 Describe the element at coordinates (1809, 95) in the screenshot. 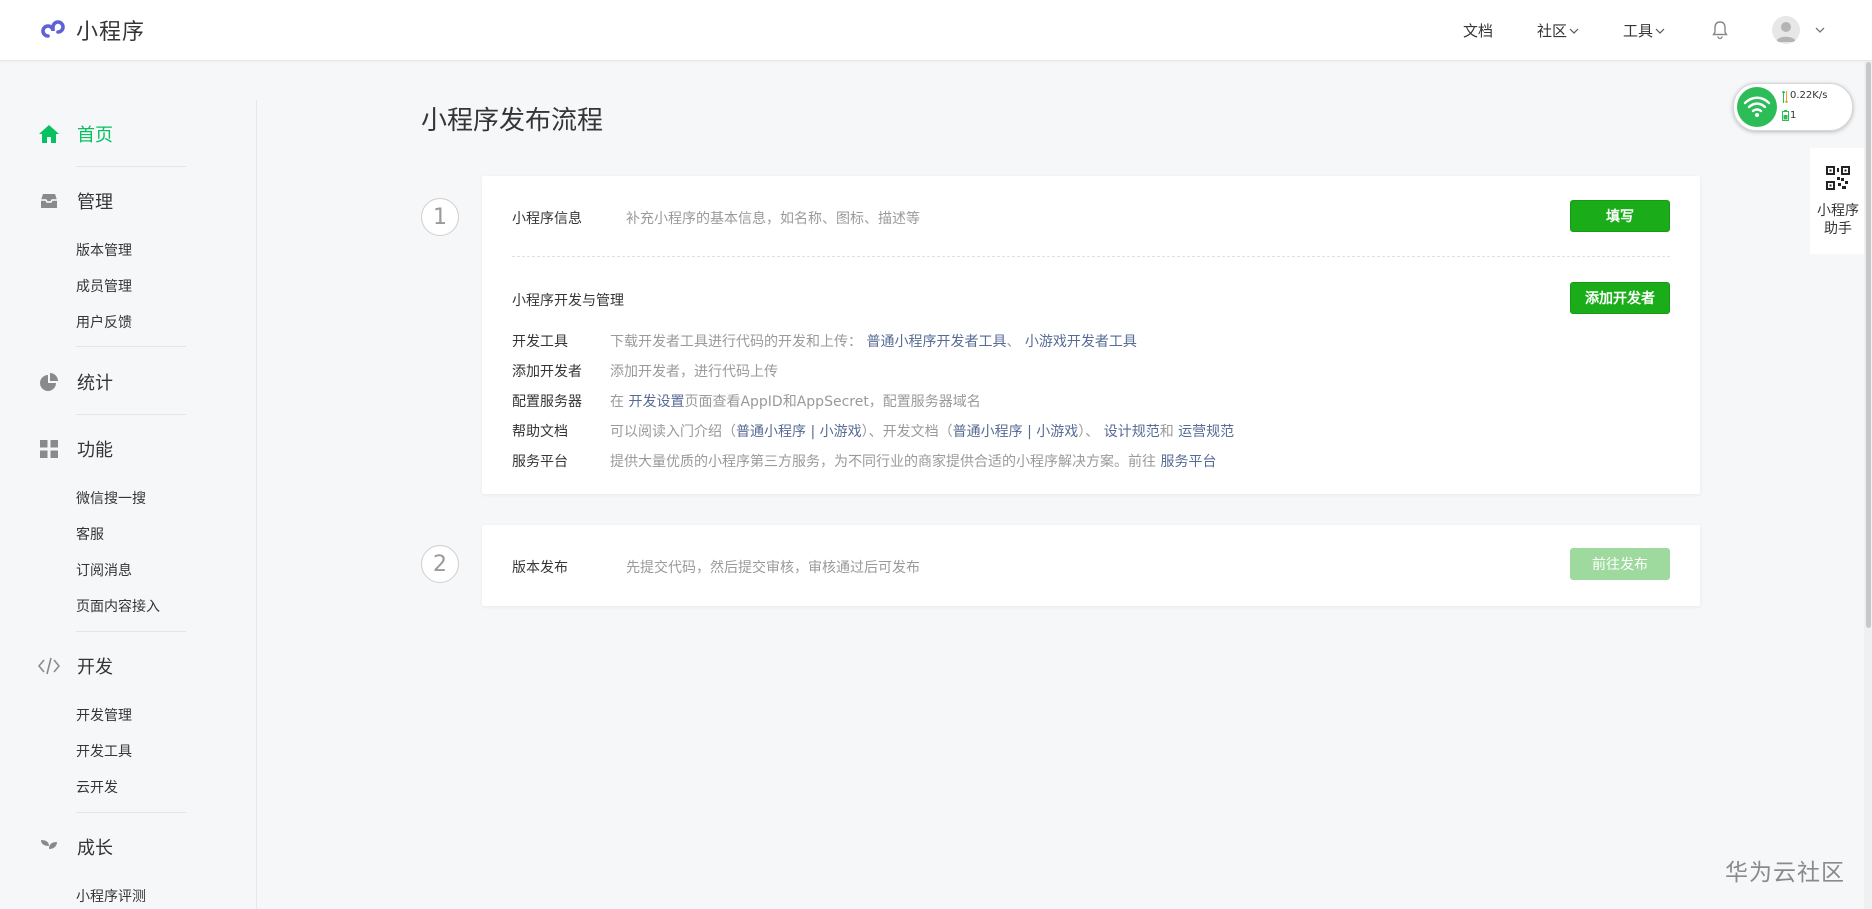

I see `network-speed: 0.22K/s` at that location.